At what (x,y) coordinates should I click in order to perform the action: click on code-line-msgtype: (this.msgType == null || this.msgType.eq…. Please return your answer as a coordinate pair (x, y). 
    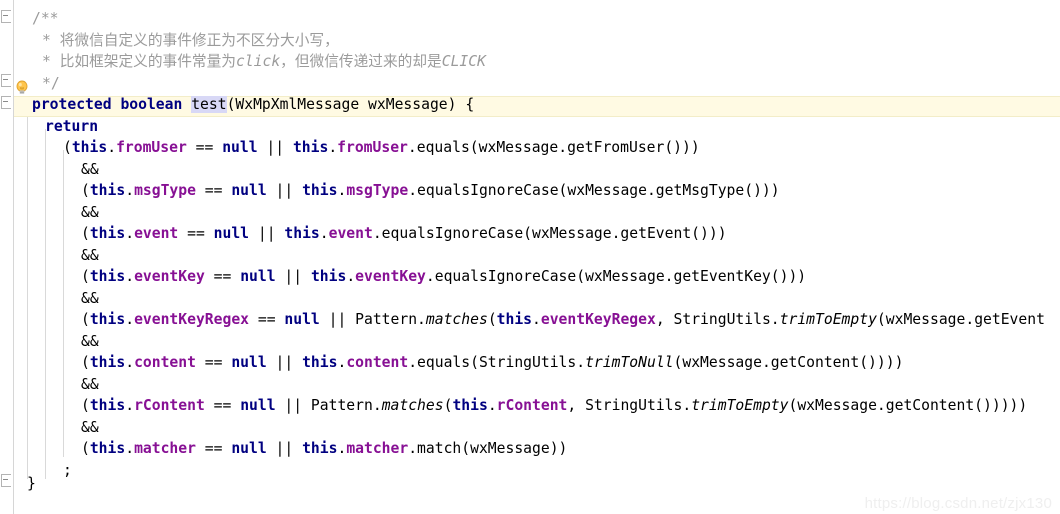
    Looking at the image, I should click on (430, 191).